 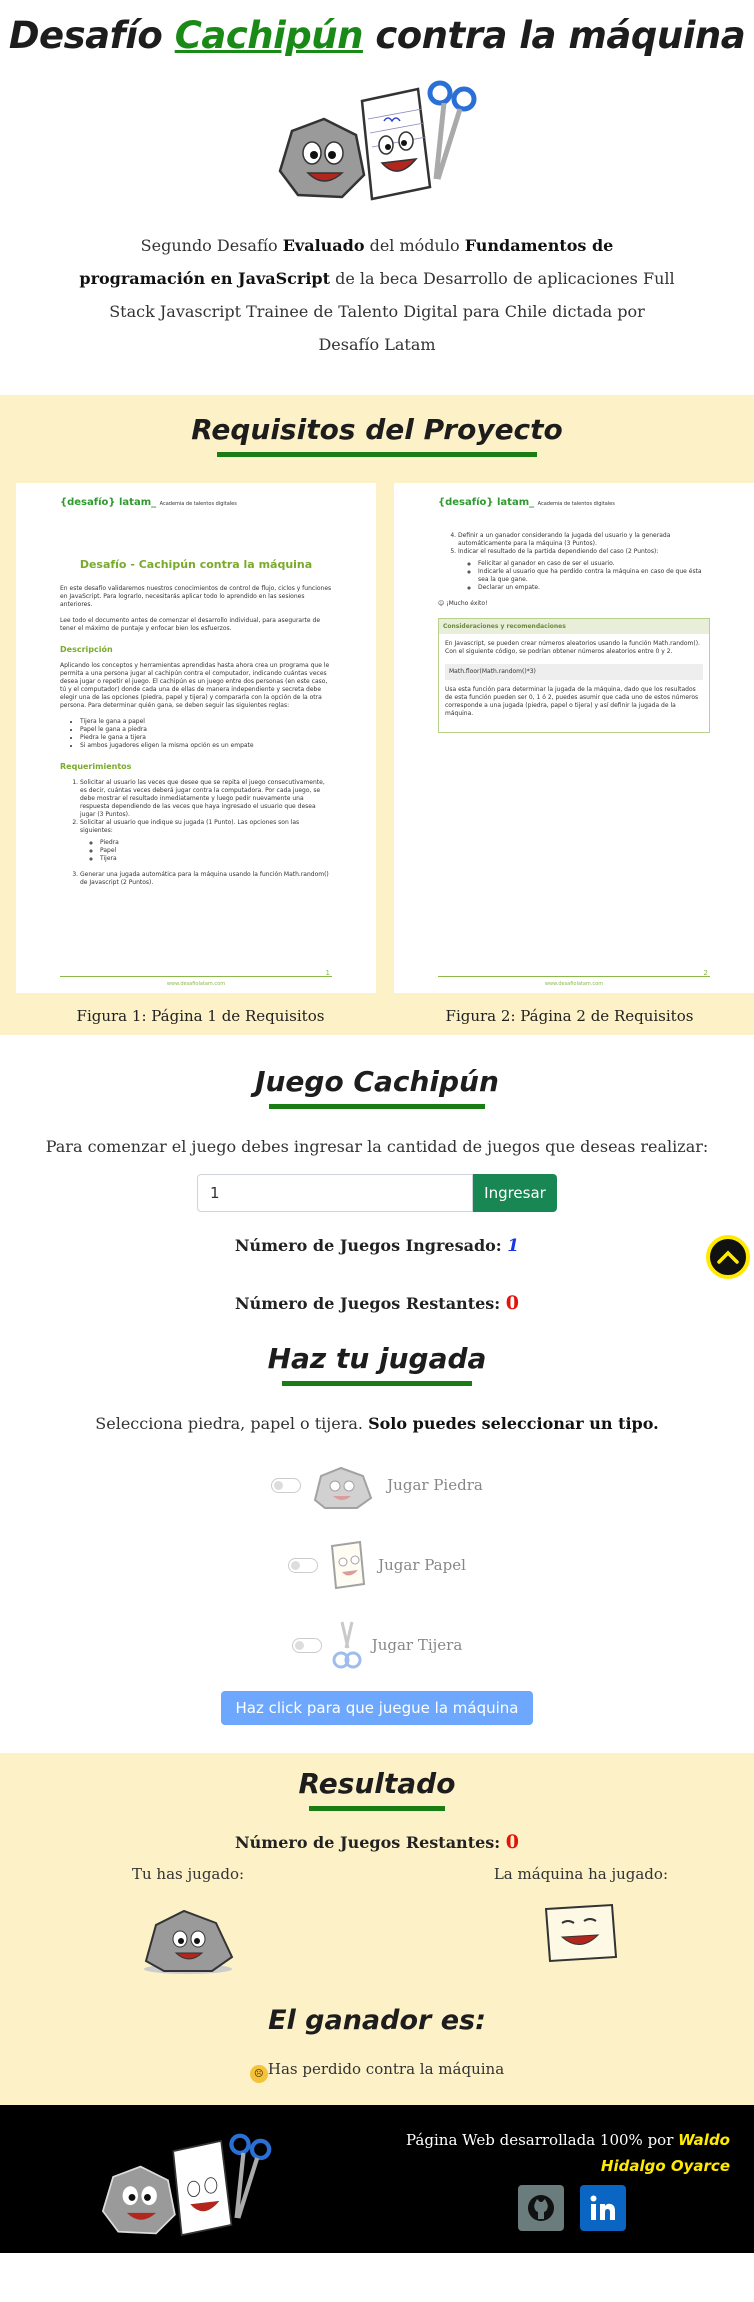 I want to click on footer-characters-image, so click(x=186, y=2185).